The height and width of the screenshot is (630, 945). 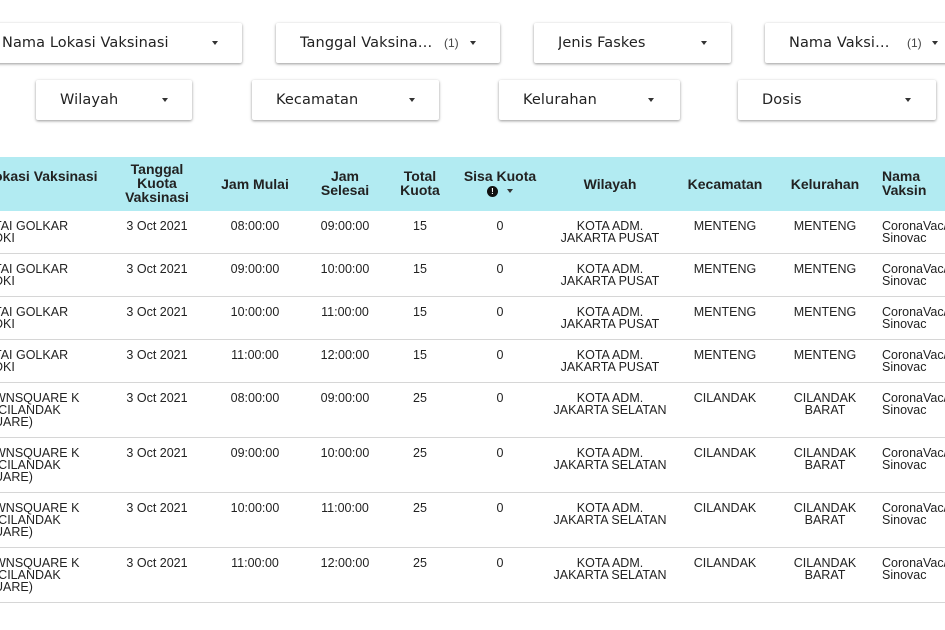 I want to click on filter-tanggal-vaksinasi: Tanggal Vaksinasi: ... (1), so click(x=388, y=43).